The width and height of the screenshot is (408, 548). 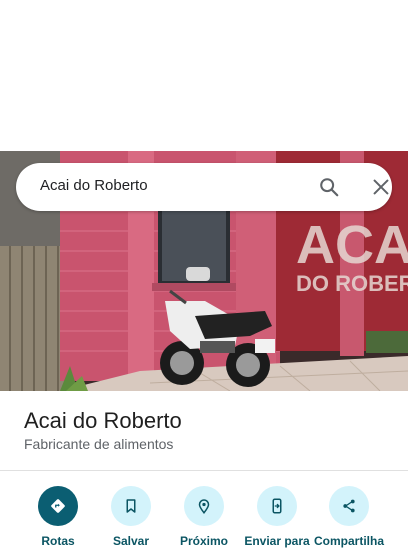 What do you see at coordinates (349, 506) in the screenshot?
I see `share-icon` at bounding box center [349, 506].